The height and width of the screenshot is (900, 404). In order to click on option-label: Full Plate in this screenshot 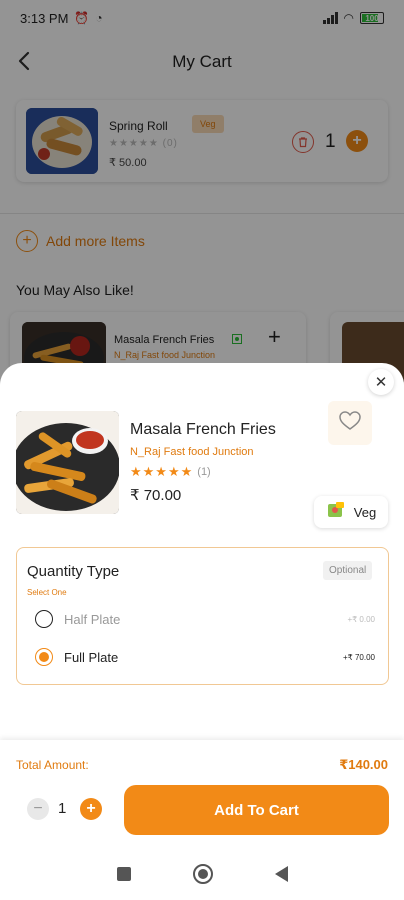, I will do `click(91, 657)`.